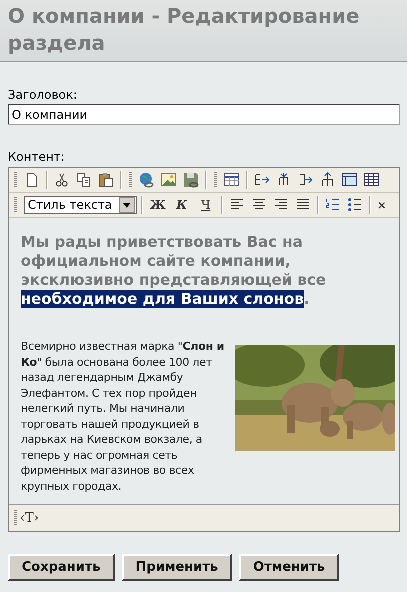 Image resolution: width=407 pixels, height=592 pixels. I want to click on body-paragraph: Всемирно известная марка "Слон и Ко" была основана более 100 лет назад легендарным Джамбу Элефантом. С тех пор пройден нелегкий путь. Мы начинали торговать нашей продукцией в ларьках на Киевском вокзале, а теперь у нас огромная сеть фирменных магазинов во всех крупных городах., so click(123, 416).